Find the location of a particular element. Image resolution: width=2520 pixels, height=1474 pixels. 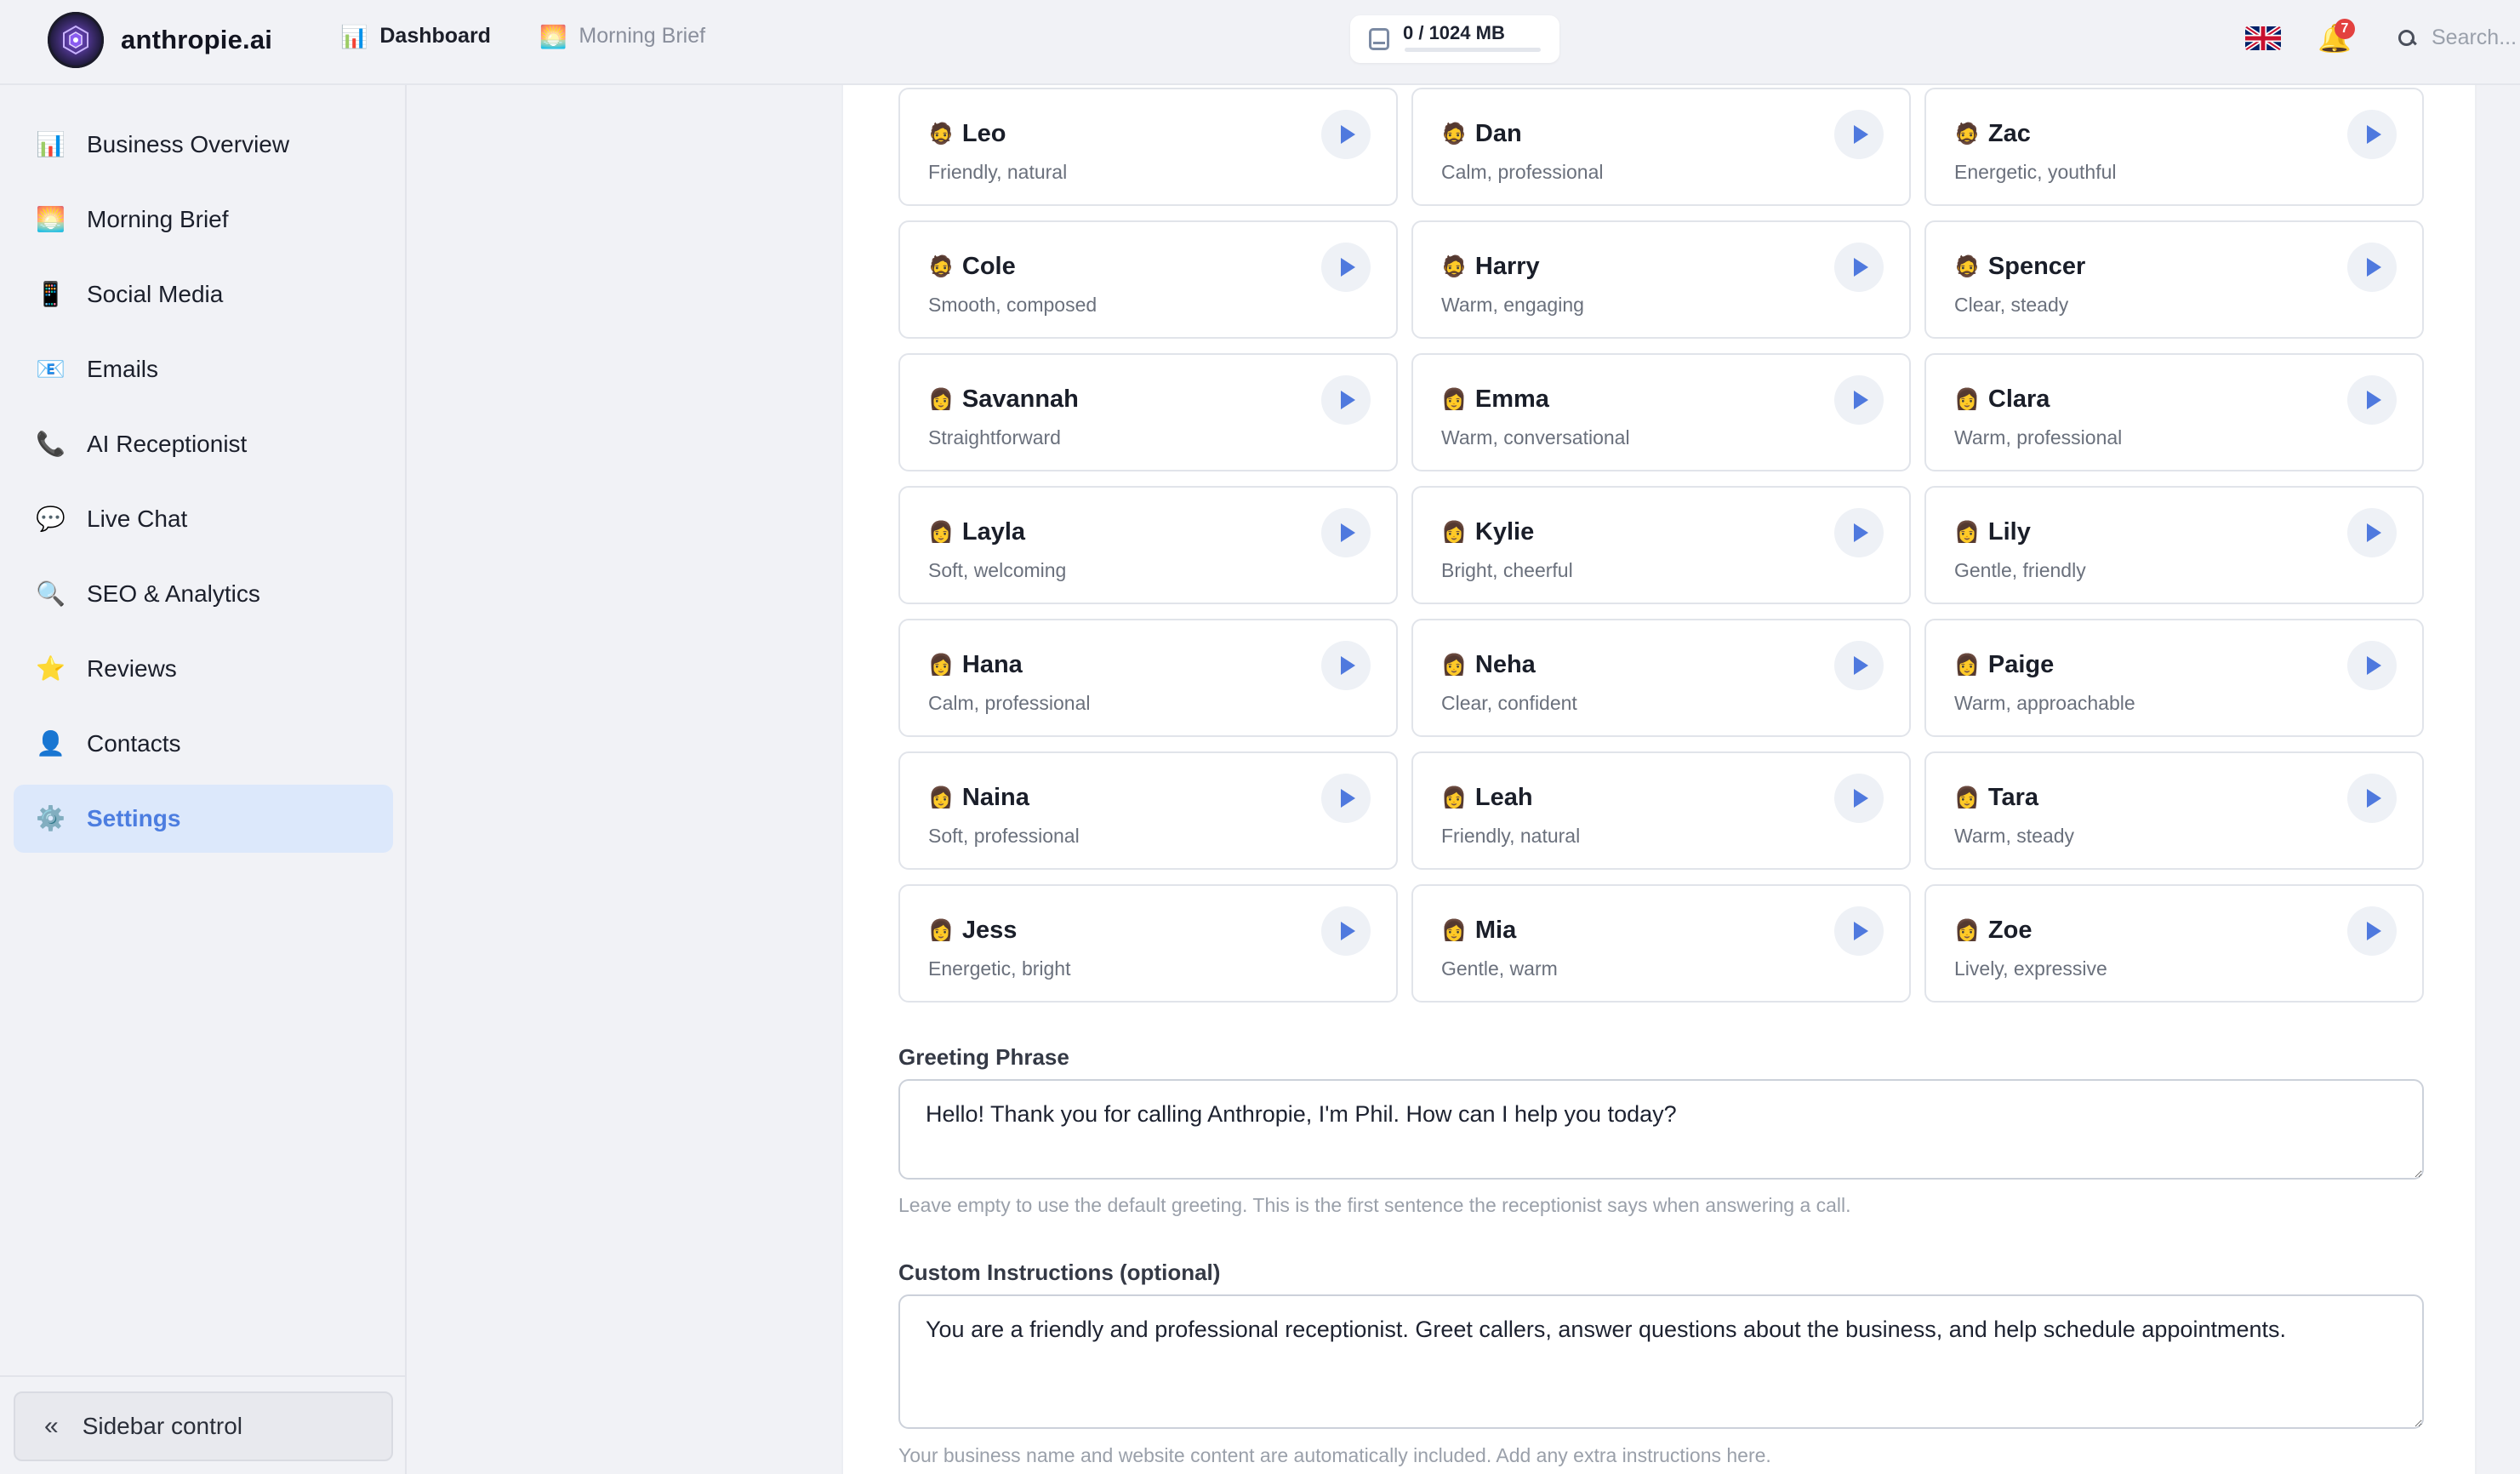

voice-card: 👩 Kylie Bright, cheerful is located at coordinates (1661, 545).